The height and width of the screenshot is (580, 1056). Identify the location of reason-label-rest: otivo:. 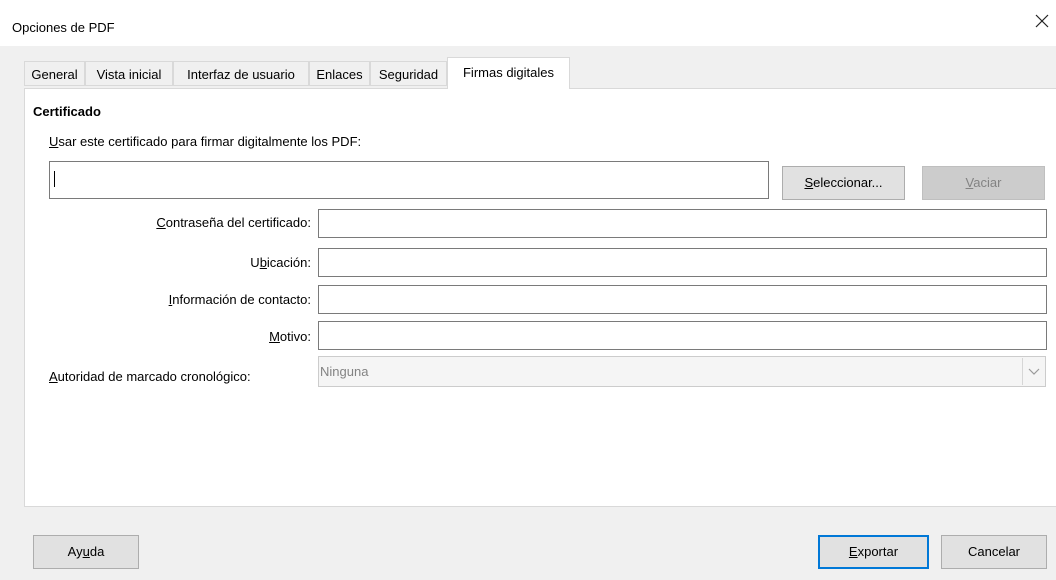
(295, 336).